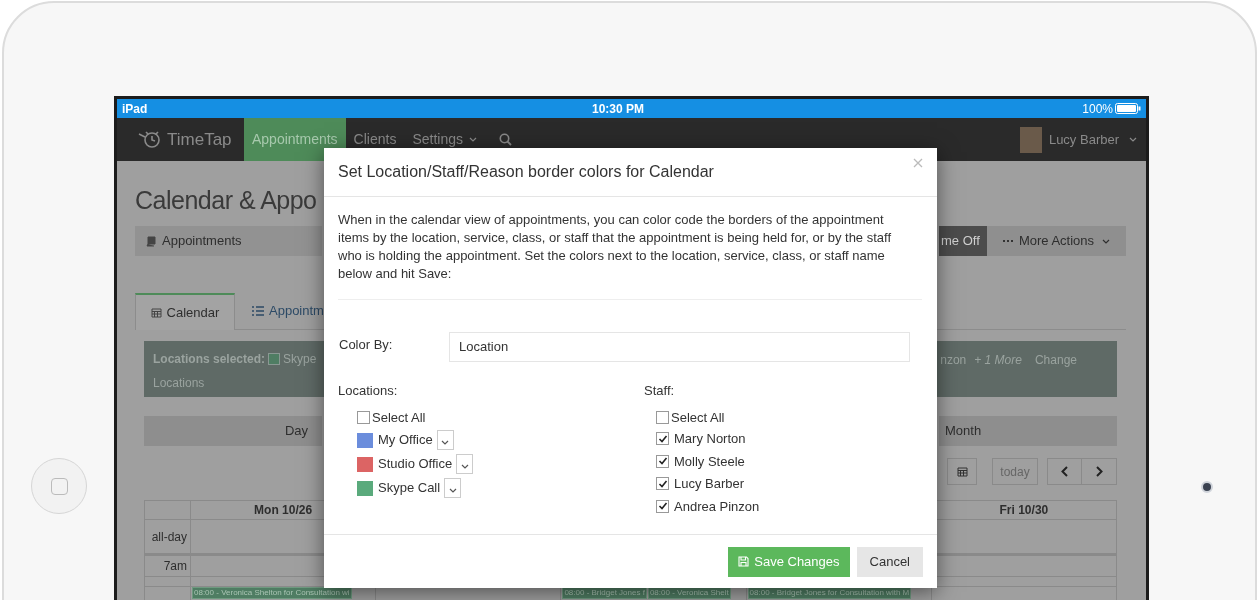  What do you see at coordinates (998, 360) in the screenshot?
I see `more-count: + 1 More` at bounding box center [998, 360].